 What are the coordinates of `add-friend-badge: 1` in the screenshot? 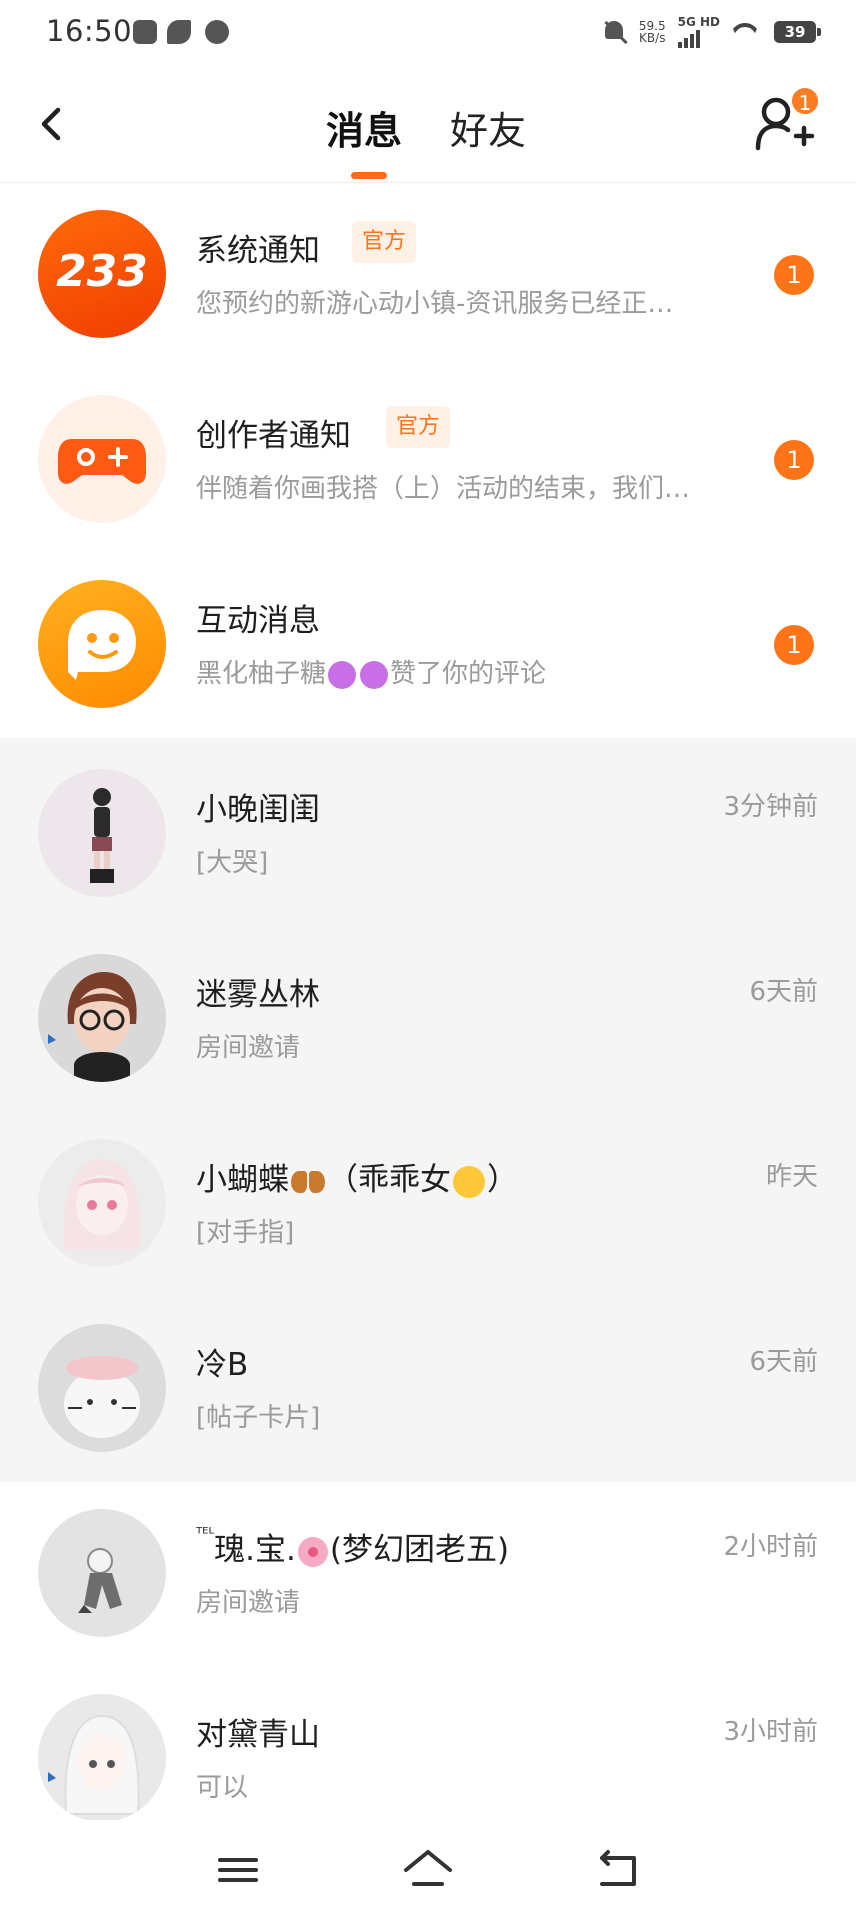 It's located at (805, 101).